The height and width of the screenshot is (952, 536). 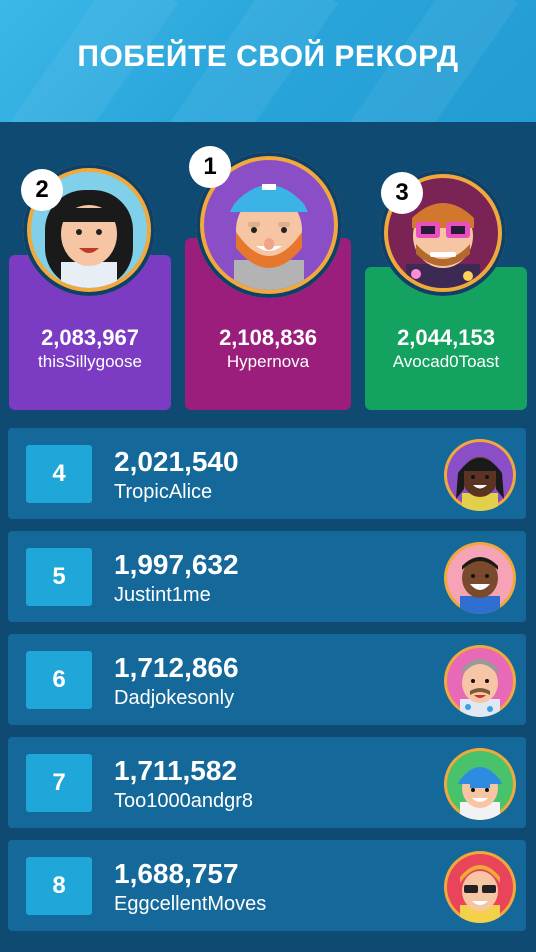 What do you see at coordinates (59, 886) in the screenshot?
I see `rank-label: 8` at bounding box center [59, 886].